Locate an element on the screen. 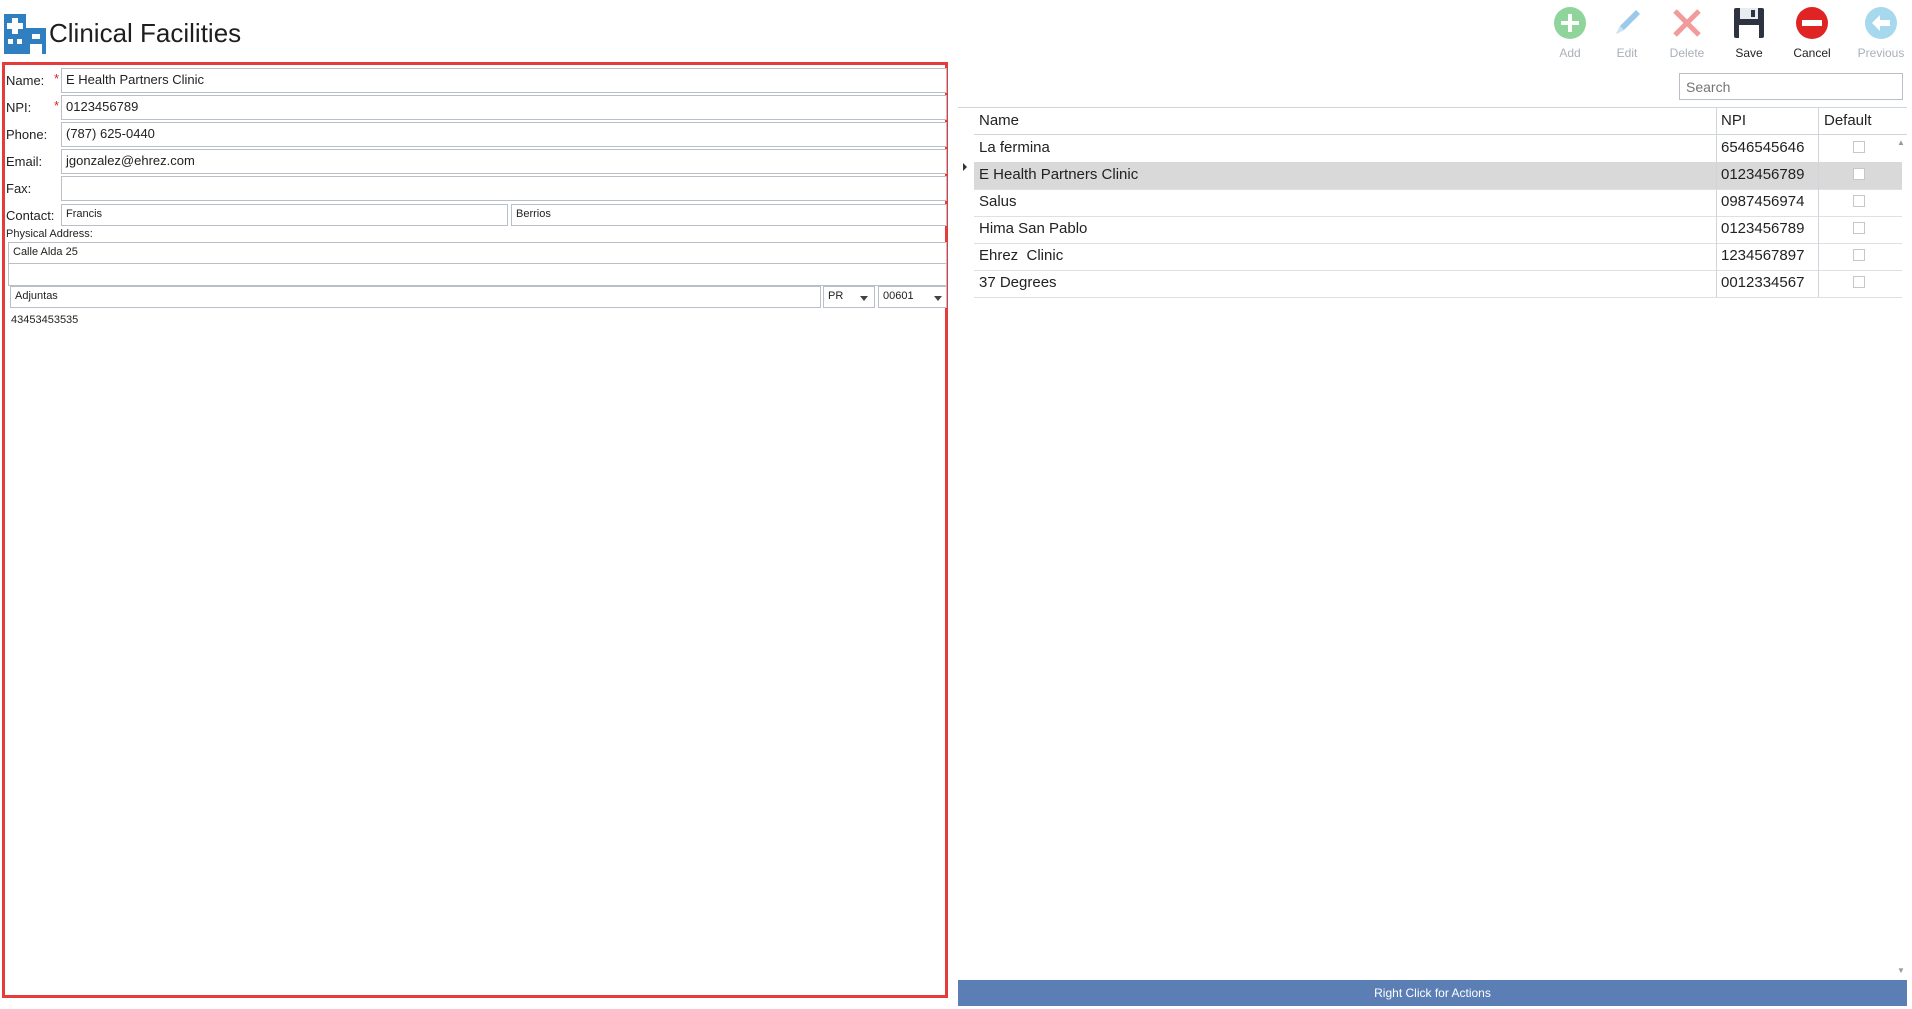 This screenshot has height=1009, width=1912. page-title: Clinical Facilities is located at coordinates (145, 33).